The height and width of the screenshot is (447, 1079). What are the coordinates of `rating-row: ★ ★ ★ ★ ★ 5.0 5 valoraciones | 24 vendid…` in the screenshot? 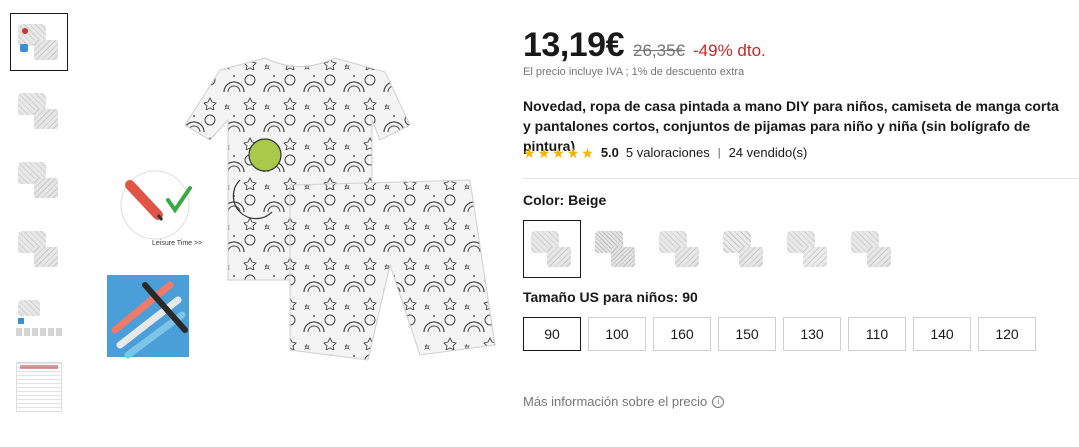 It's located at (665, 152).